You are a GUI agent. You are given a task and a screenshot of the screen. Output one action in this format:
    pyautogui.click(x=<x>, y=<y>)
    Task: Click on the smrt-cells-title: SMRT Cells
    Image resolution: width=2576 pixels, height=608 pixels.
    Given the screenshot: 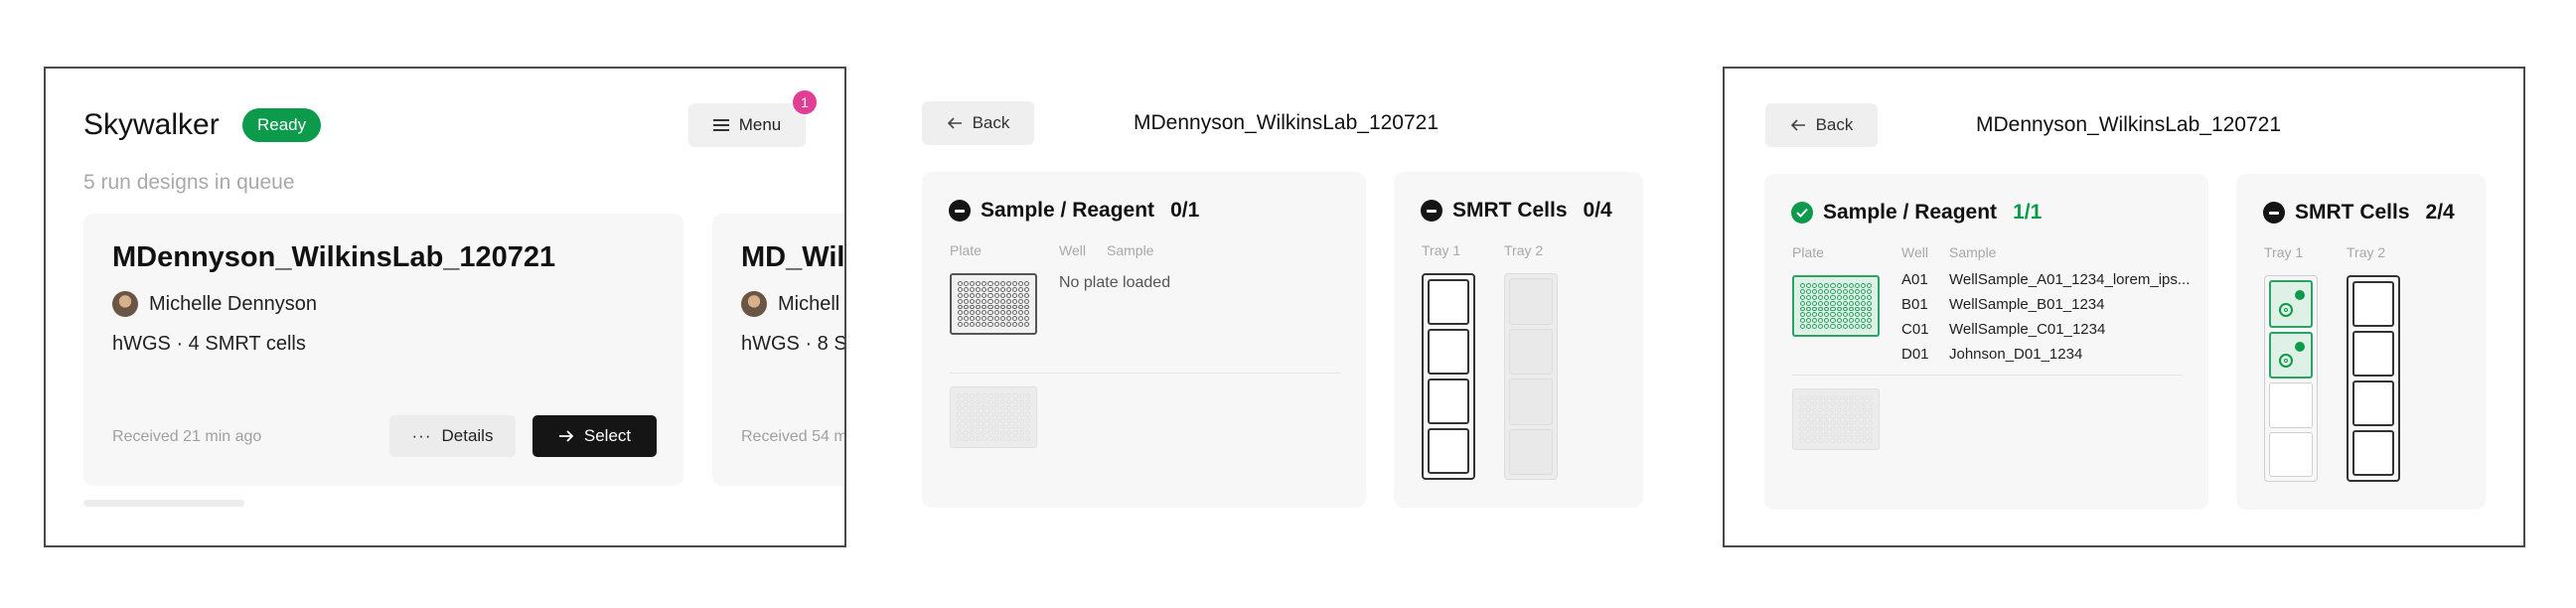 What is the action you would take?
    pyautogui.click(x=2352, y=212)
    